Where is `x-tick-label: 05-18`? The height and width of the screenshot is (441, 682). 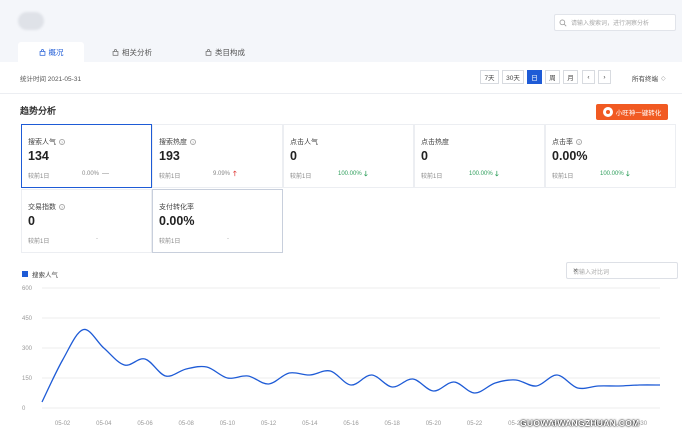 x-tick-label: 05-18 is located at coordinates (393, 424).